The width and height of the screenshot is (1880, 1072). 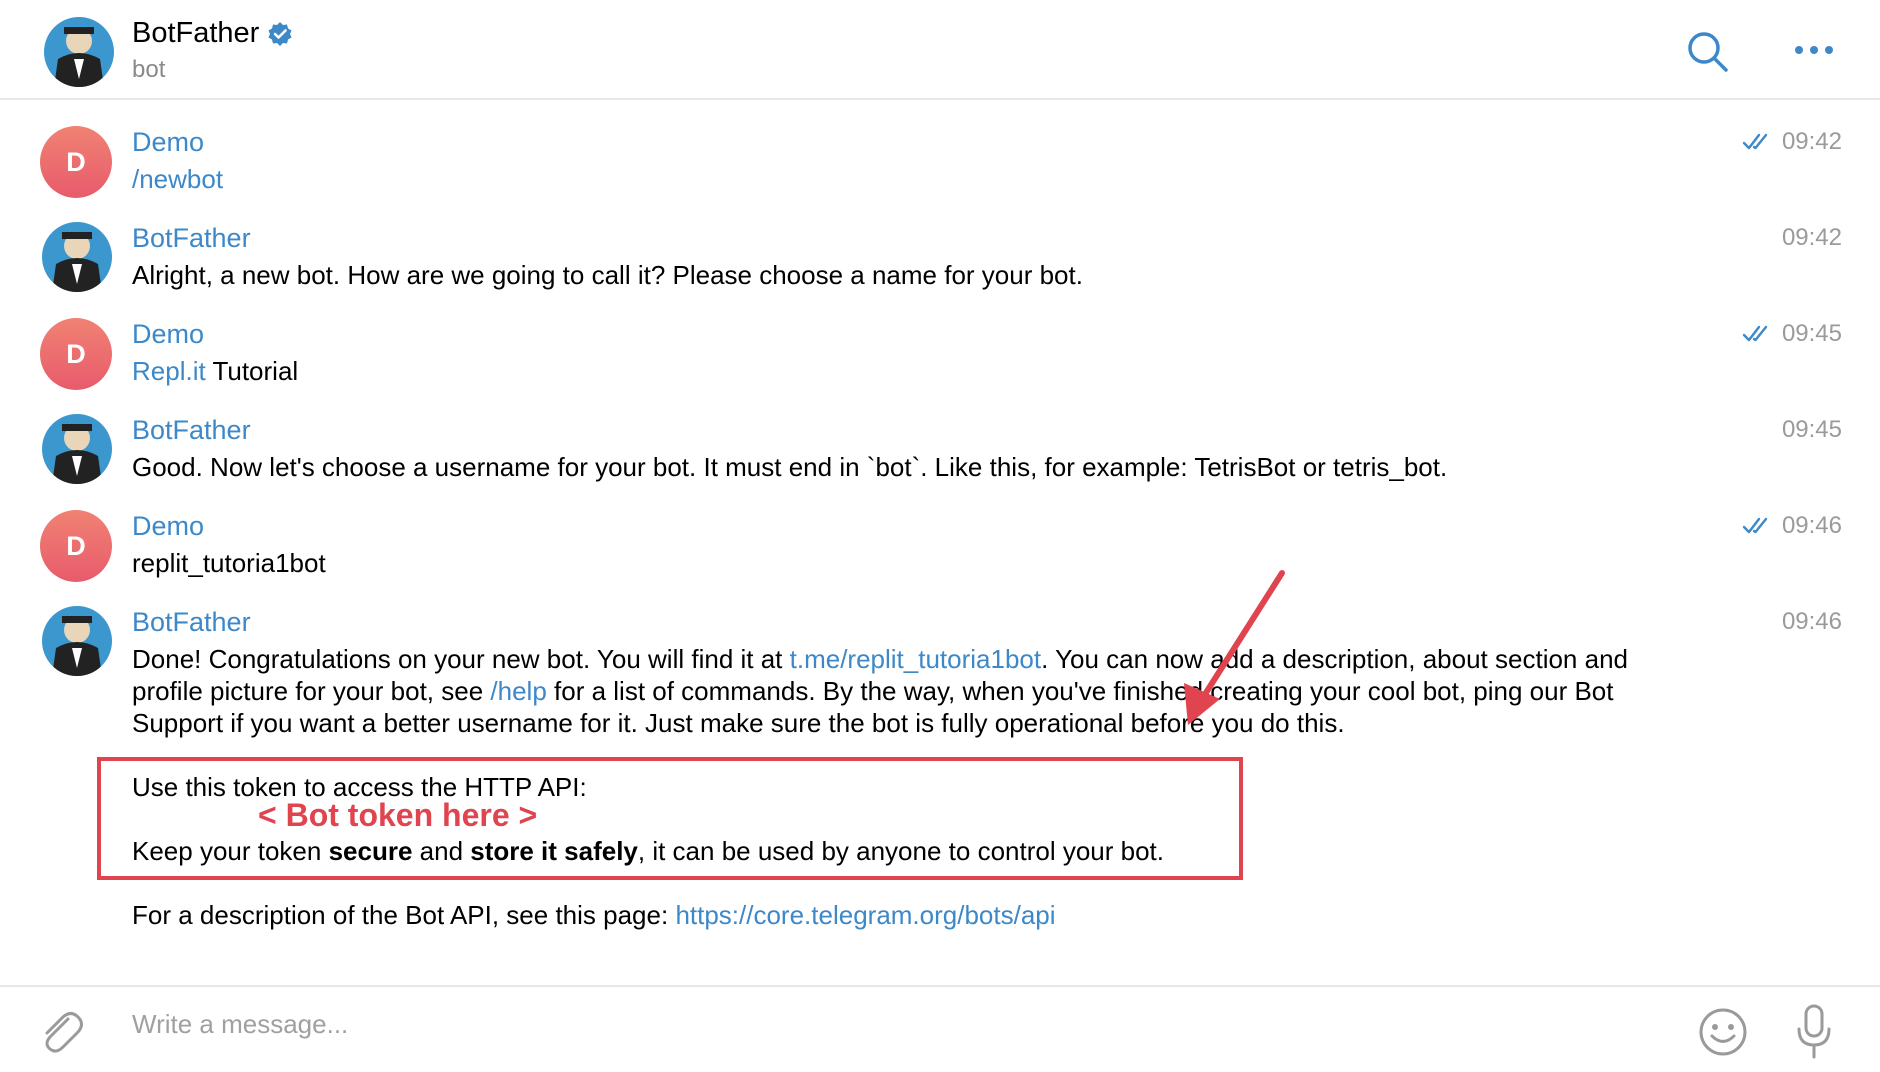 What do you see at coordinates (229, 563) in the screenshot?
I see `message-text: replit_tutoria1bot` at bounding box center [229, 563].